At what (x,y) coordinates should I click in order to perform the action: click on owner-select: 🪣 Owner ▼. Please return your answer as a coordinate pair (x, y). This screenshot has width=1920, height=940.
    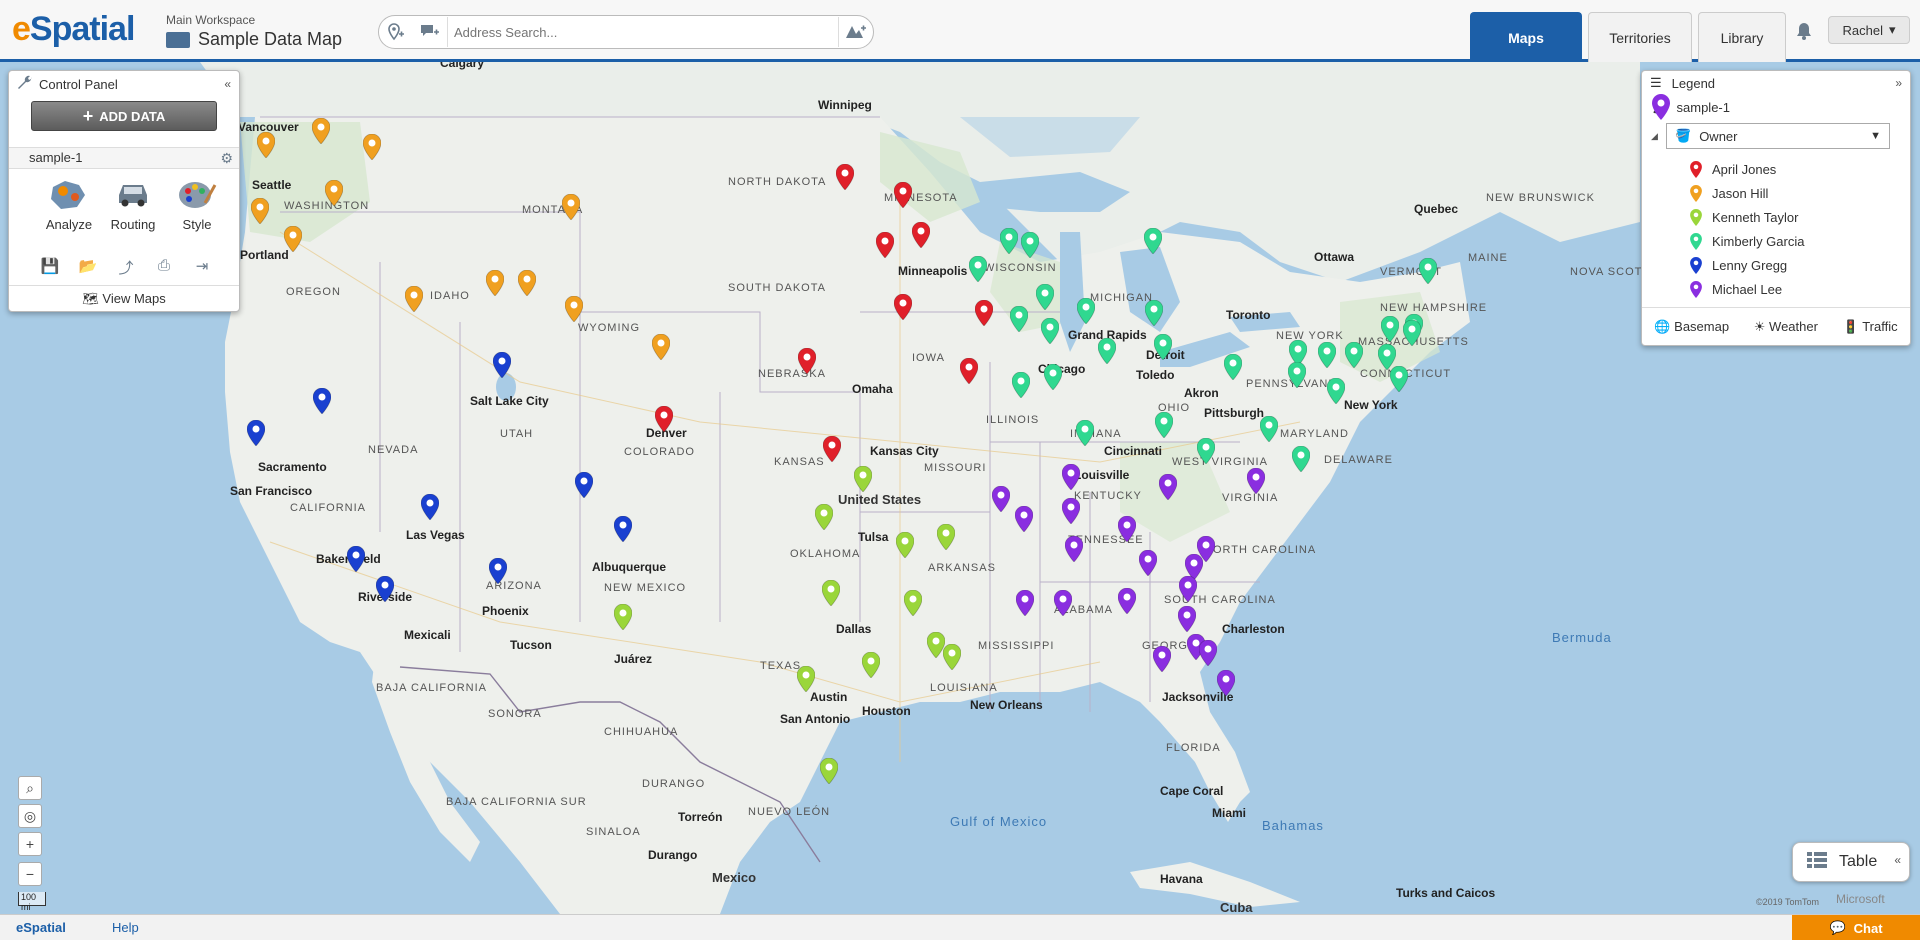
    Looking at the image, I should click on (1778, 136).